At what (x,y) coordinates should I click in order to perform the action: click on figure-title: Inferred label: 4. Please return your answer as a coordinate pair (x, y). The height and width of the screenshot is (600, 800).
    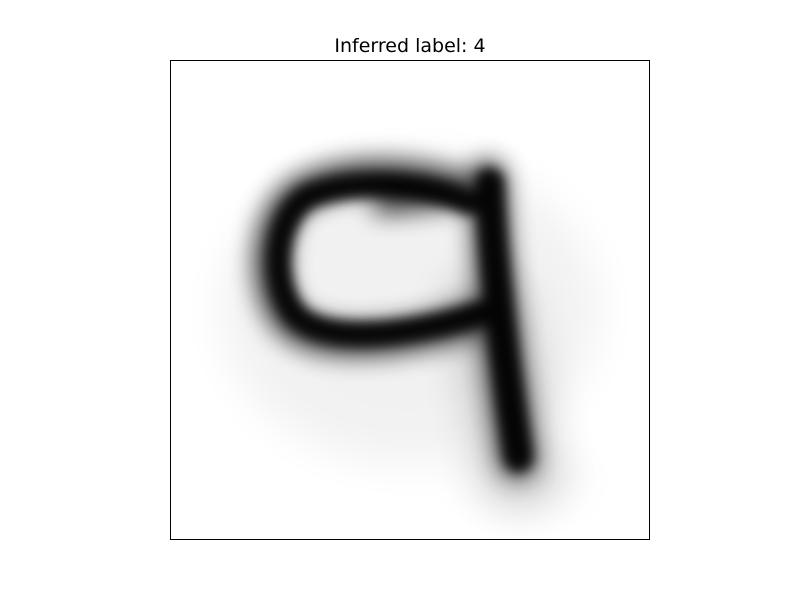
    Looking at the image, I should click on (410, 46).